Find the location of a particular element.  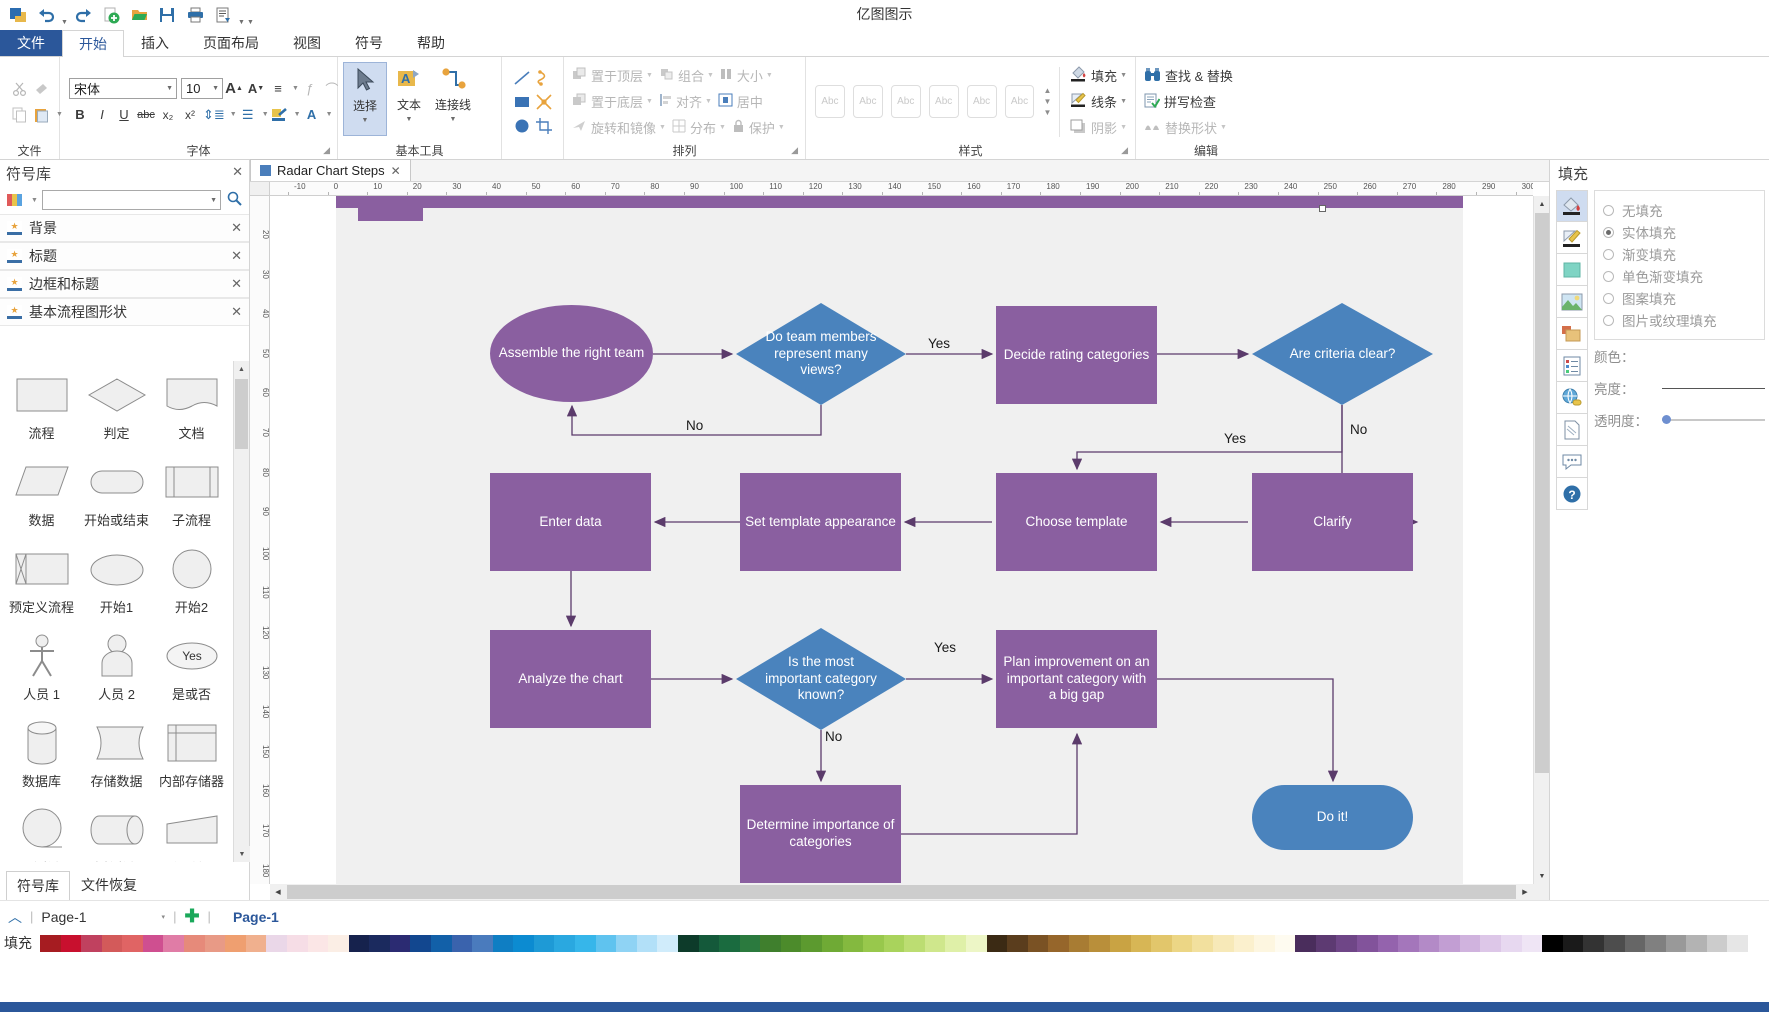

fill-option-gradient: 渐变填充 is located at coordinates (1680, 254).